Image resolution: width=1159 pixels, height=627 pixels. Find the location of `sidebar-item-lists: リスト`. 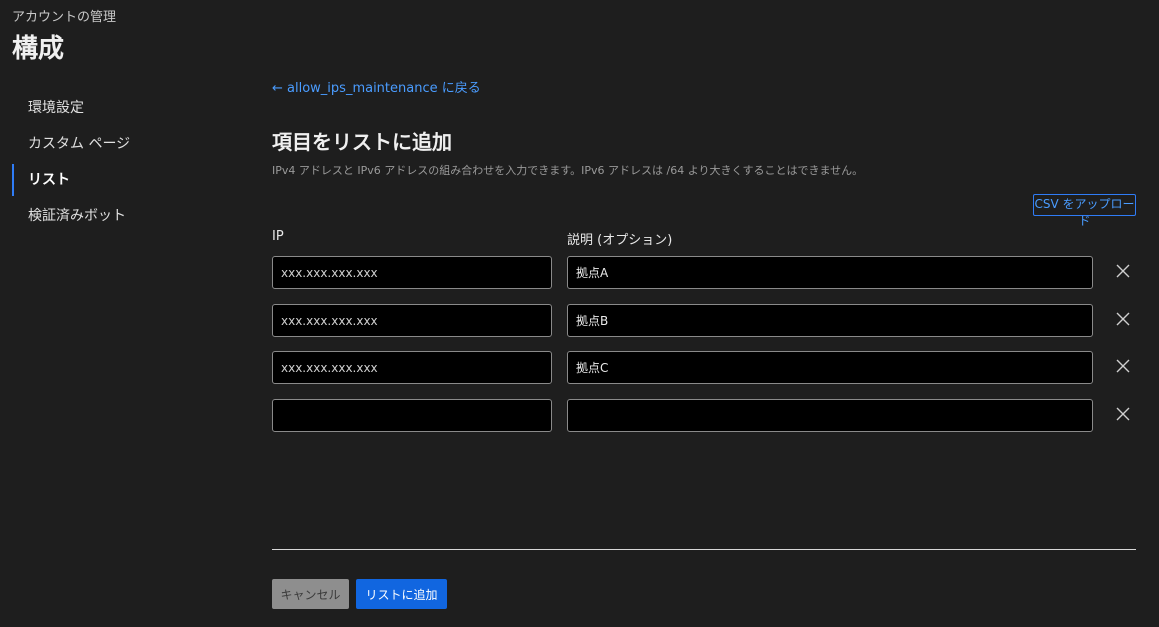

sidebar-item-lists: リスト is located at coordinates (112, 180).